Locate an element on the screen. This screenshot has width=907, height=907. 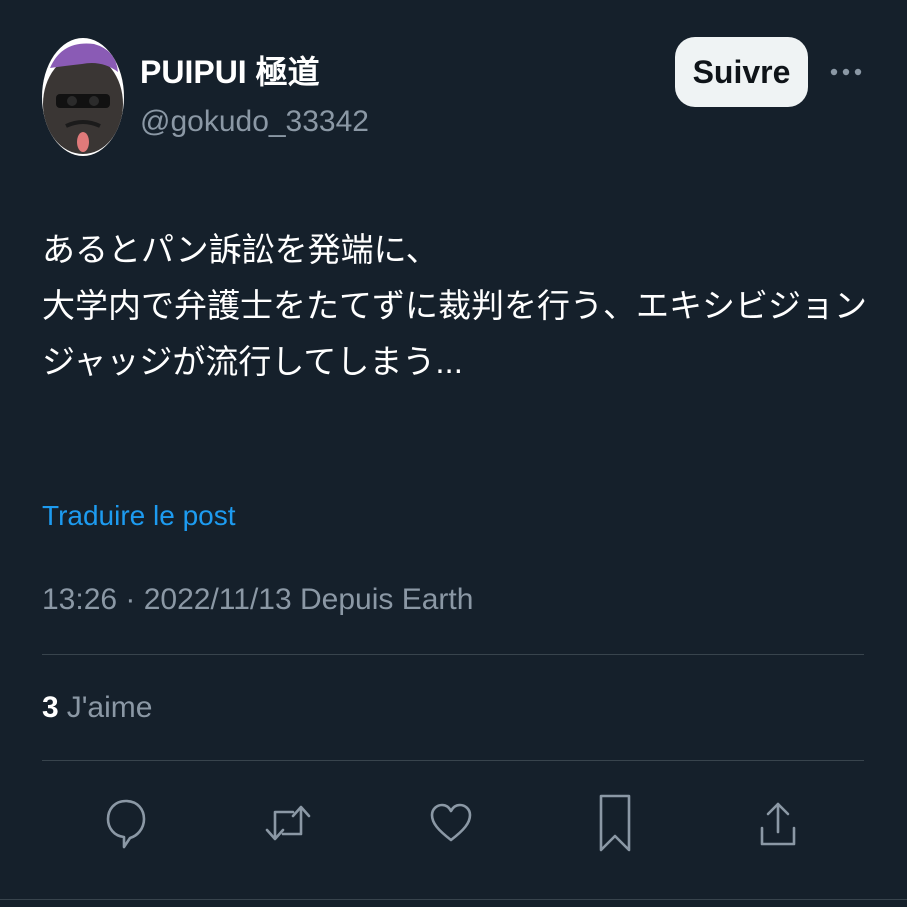
likes-label: J'aime is located at coordinates (109, 707).